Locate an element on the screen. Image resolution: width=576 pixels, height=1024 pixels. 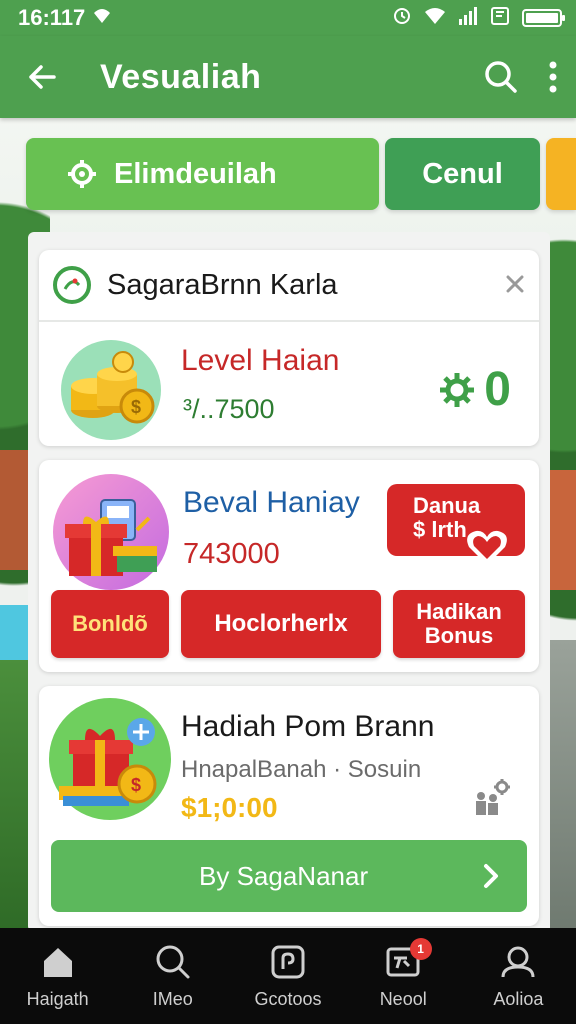
score-display: 0 is located at coordinates (474, 389).